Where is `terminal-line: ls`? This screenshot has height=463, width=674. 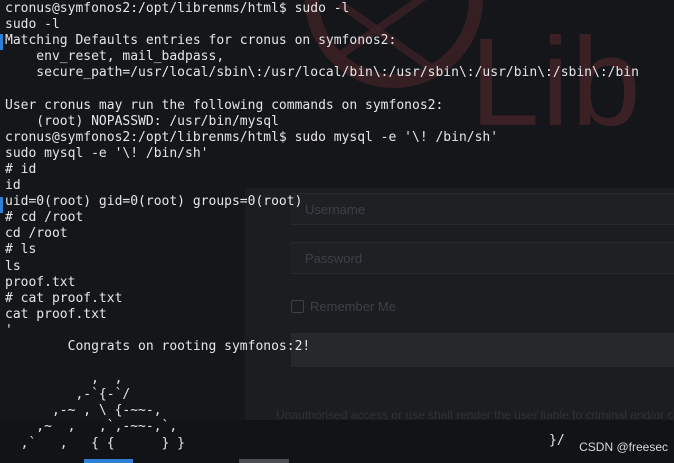 terminal-line: ls is located at coordinates (13, 266).